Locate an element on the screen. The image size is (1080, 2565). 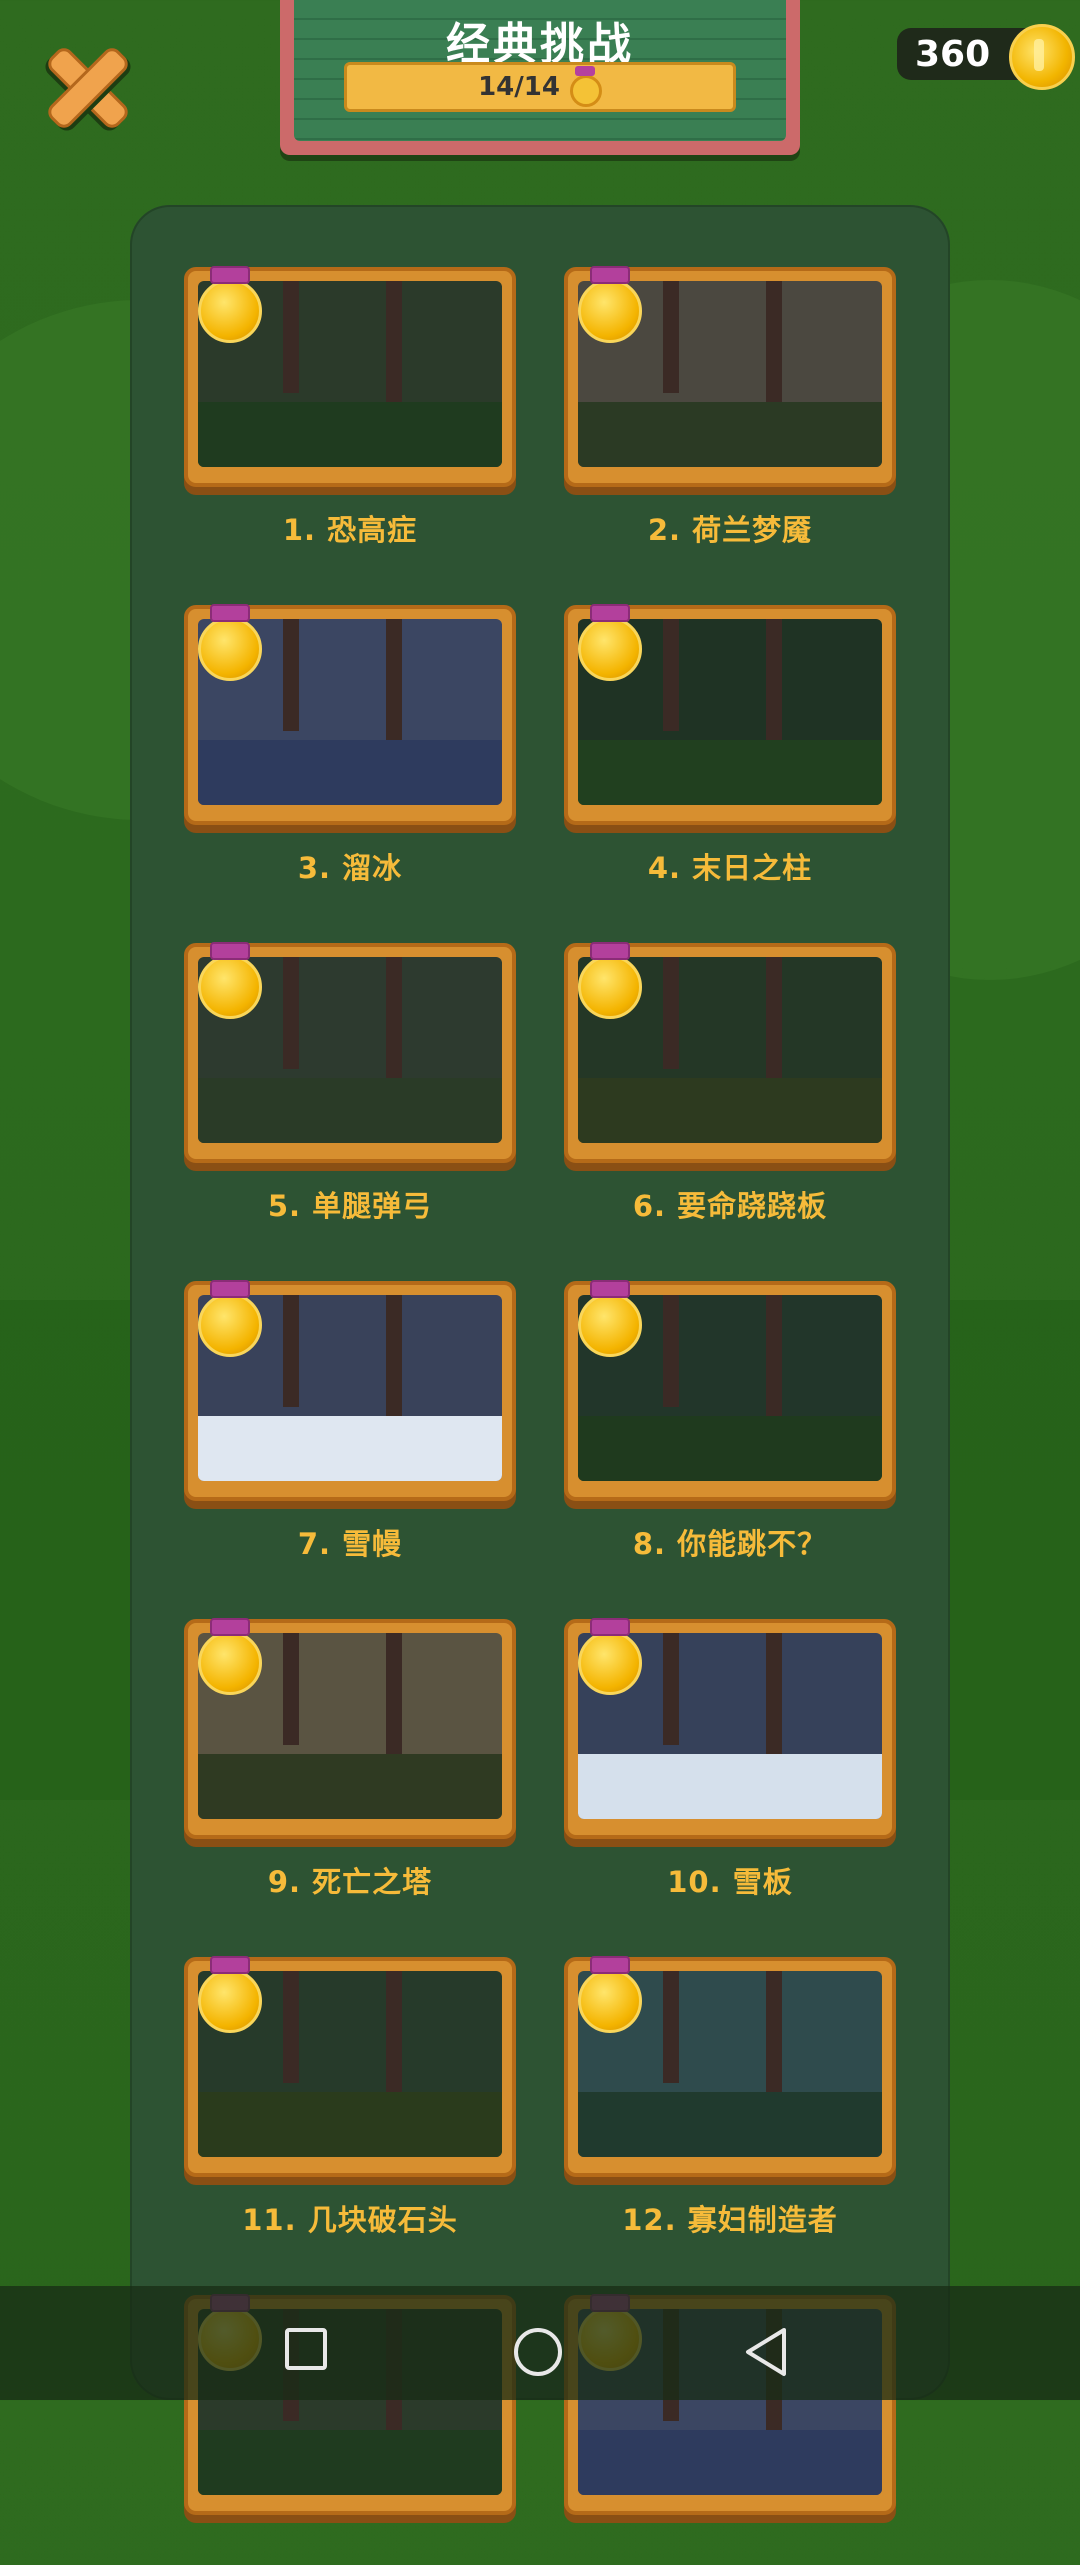
level-label: 7. 雪幔 is located at coordinates (350, 1544).